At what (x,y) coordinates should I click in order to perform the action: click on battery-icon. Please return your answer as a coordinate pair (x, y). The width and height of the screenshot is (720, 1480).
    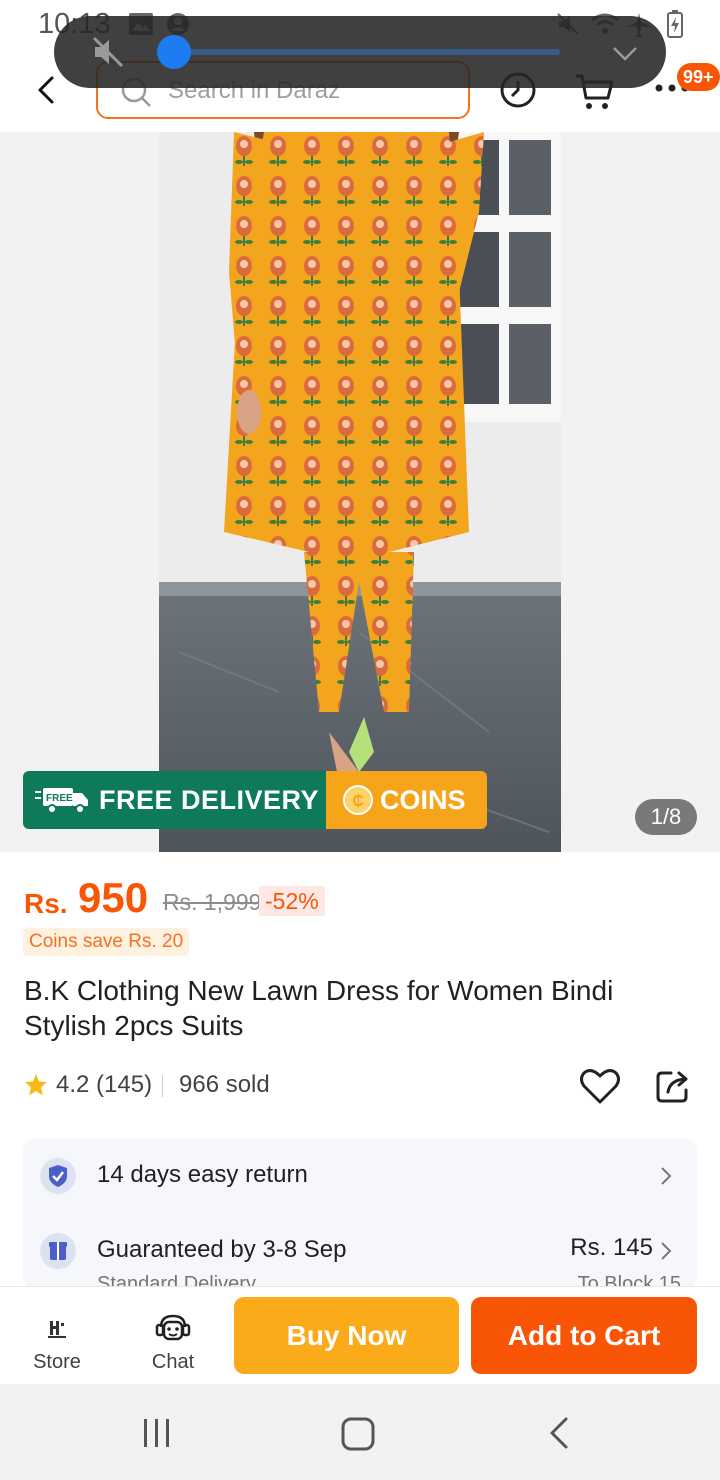
    Looking at the image, I should click on (675, 24).